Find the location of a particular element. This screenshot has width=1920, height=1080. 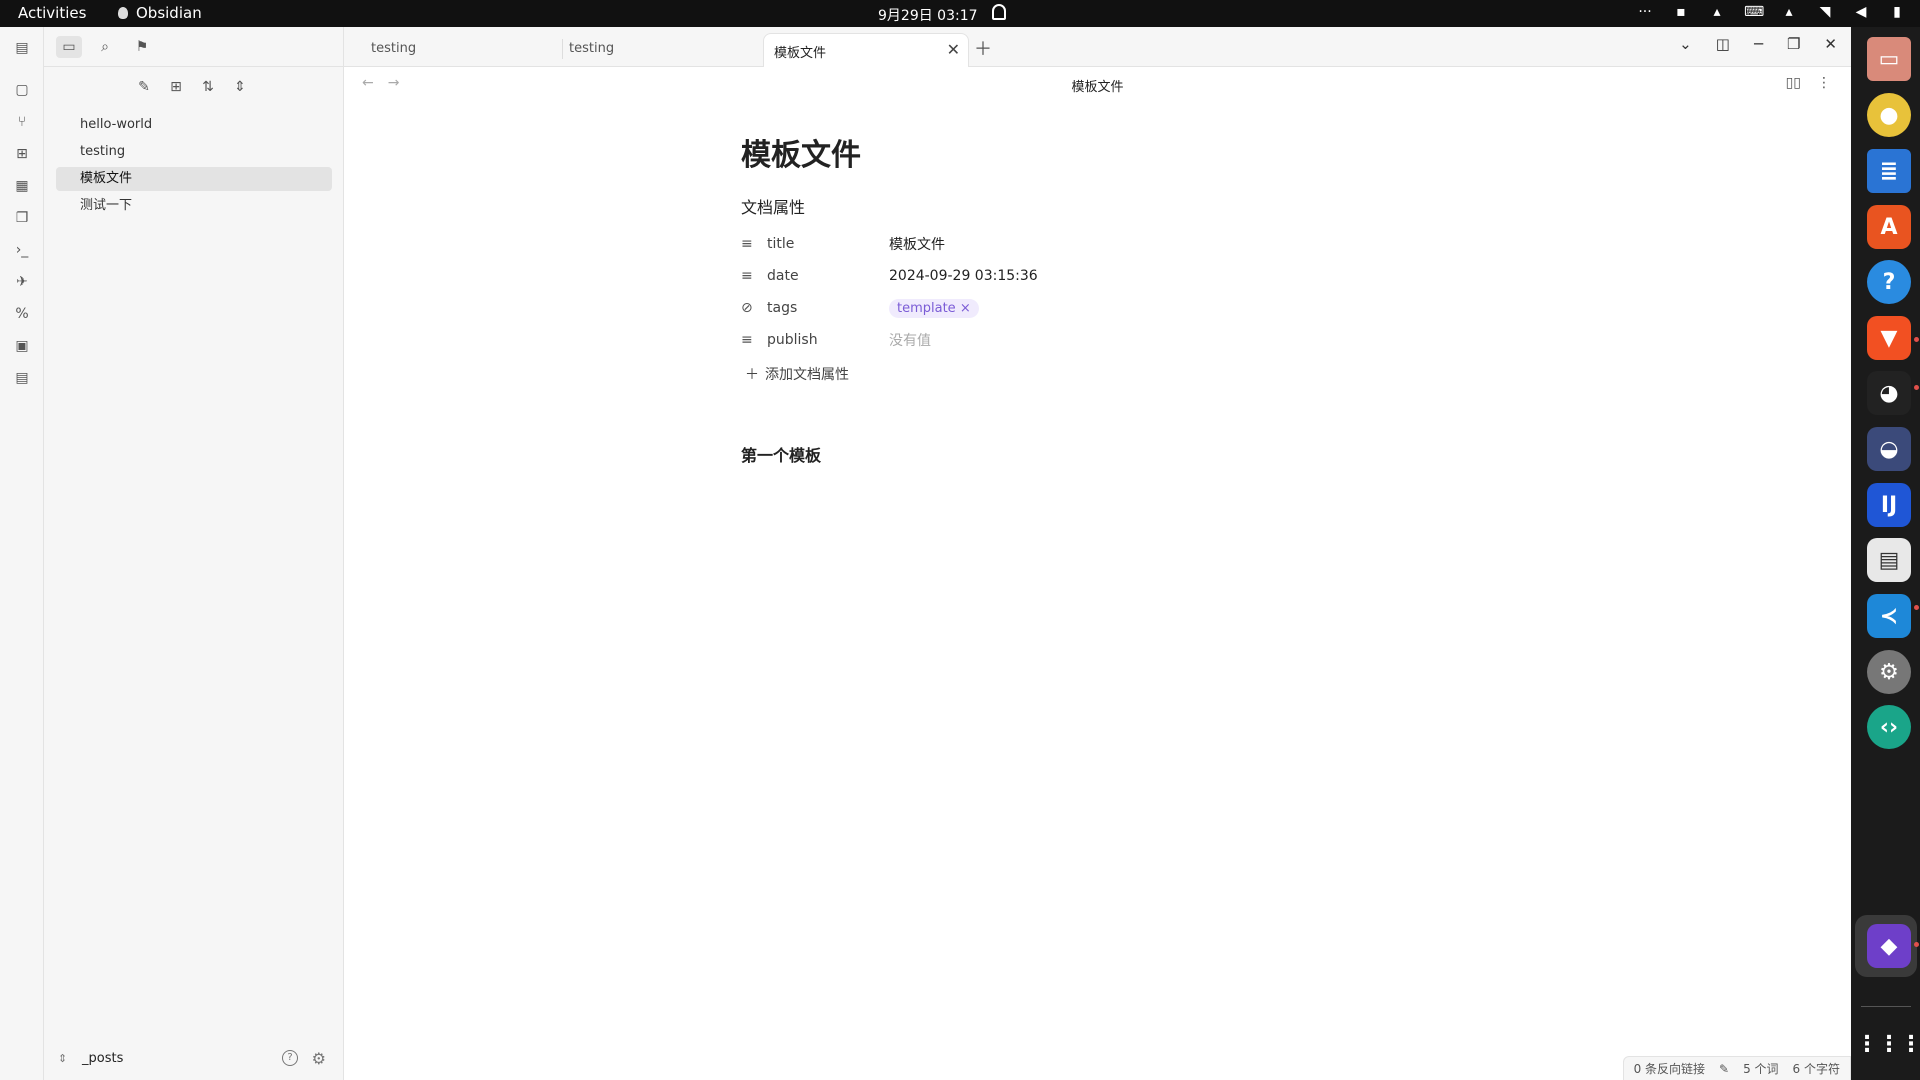

add-property-button: ＋ 添加文档属性 is located at coordinates (1091, 374).